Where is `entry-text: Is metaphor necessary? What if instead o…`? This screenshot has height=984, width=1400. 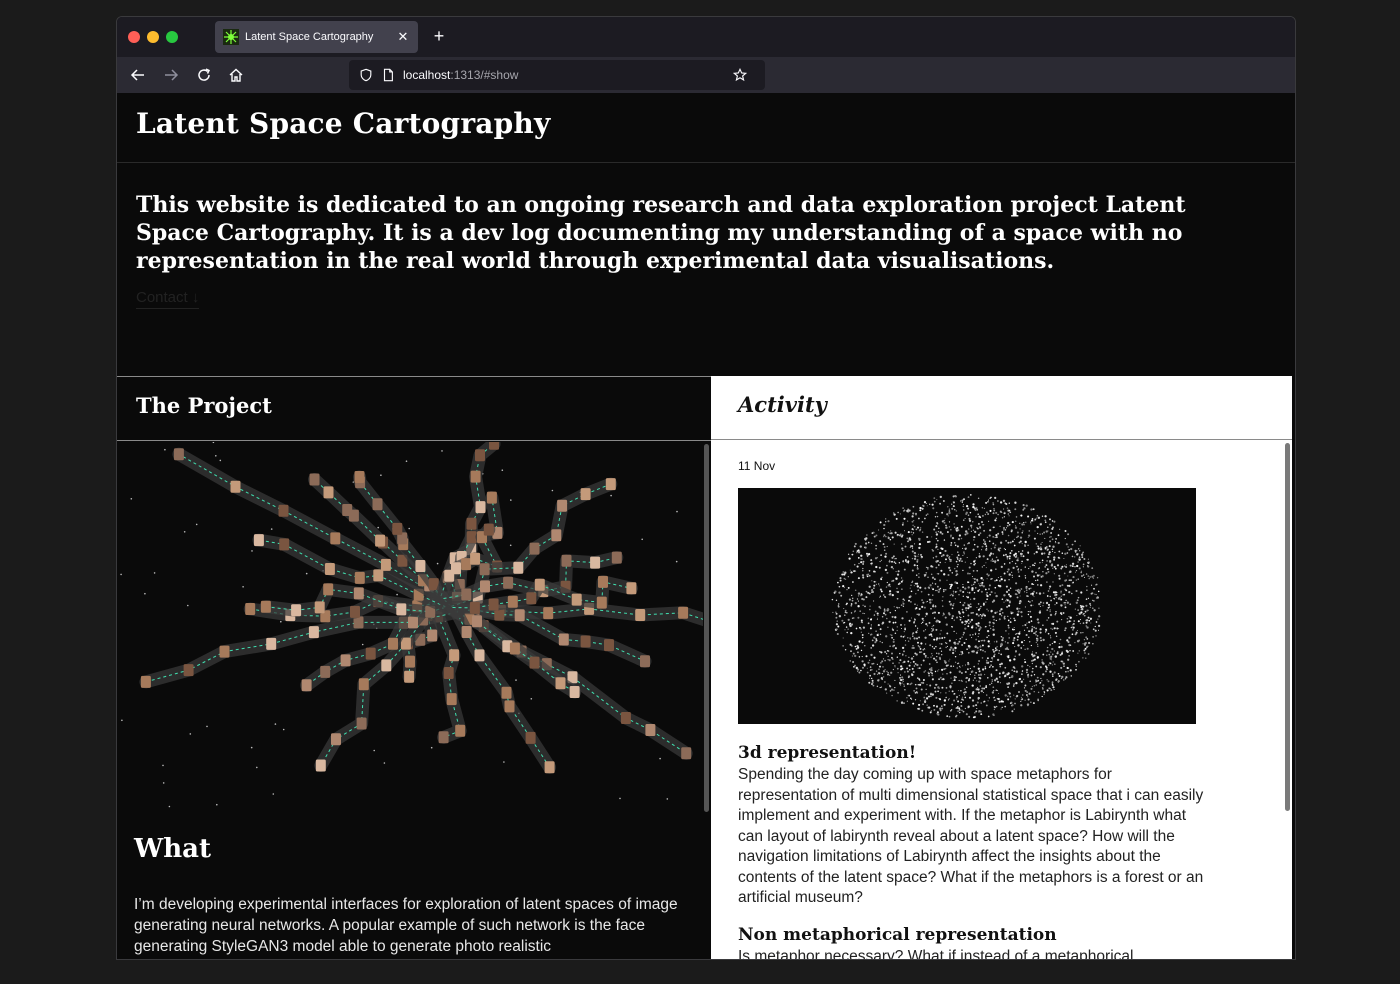
entry-text: Is metaphor necessary? What if instead o… is located at coordinates (936, 953).